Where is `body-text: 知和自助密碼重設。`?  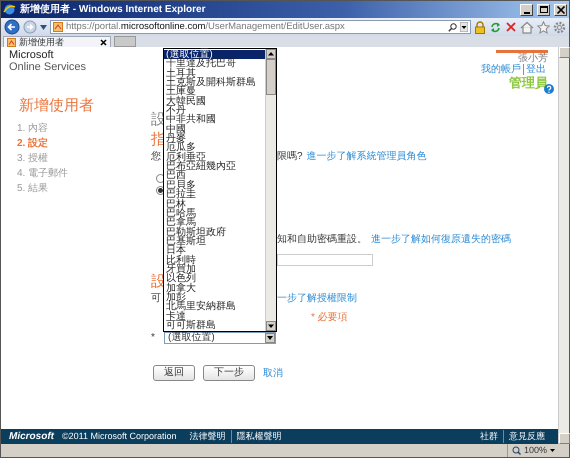
body-text: 知和自助密碼重設。 is located at coordinates (322, 239).